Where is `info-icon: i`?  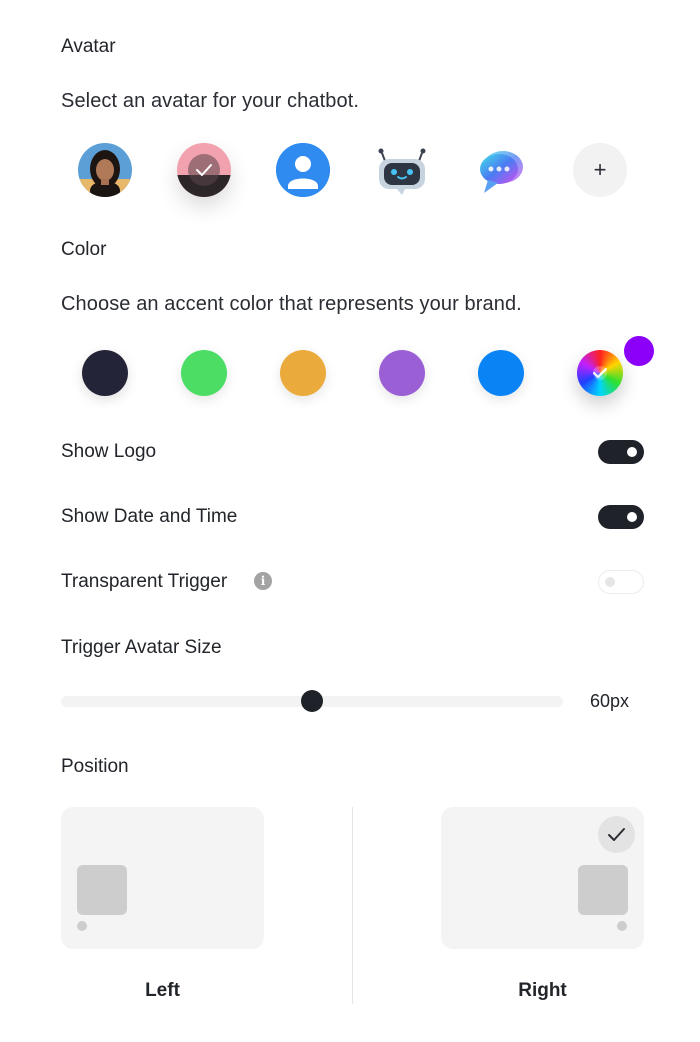
info-icon: i is located at coordinates (263, 581).